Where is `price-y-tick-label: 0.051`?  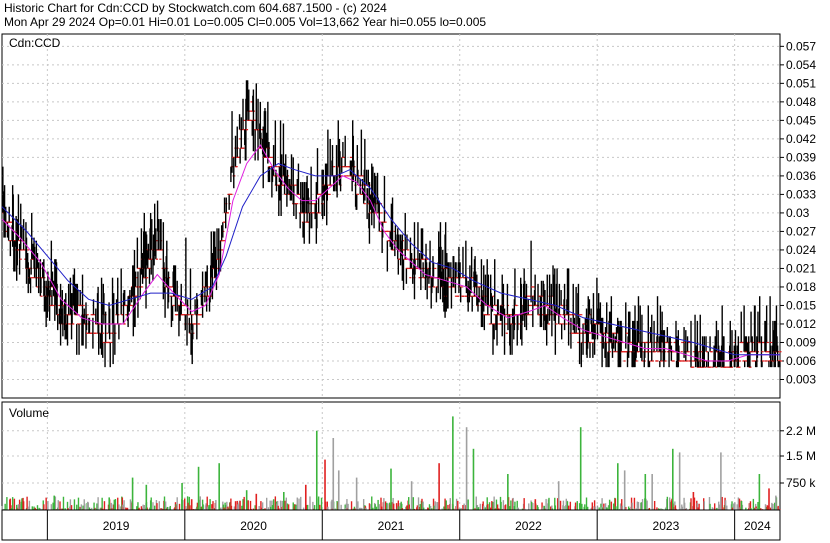 price-y-tick-label: 0.051 is located at coordinates (801, 83).